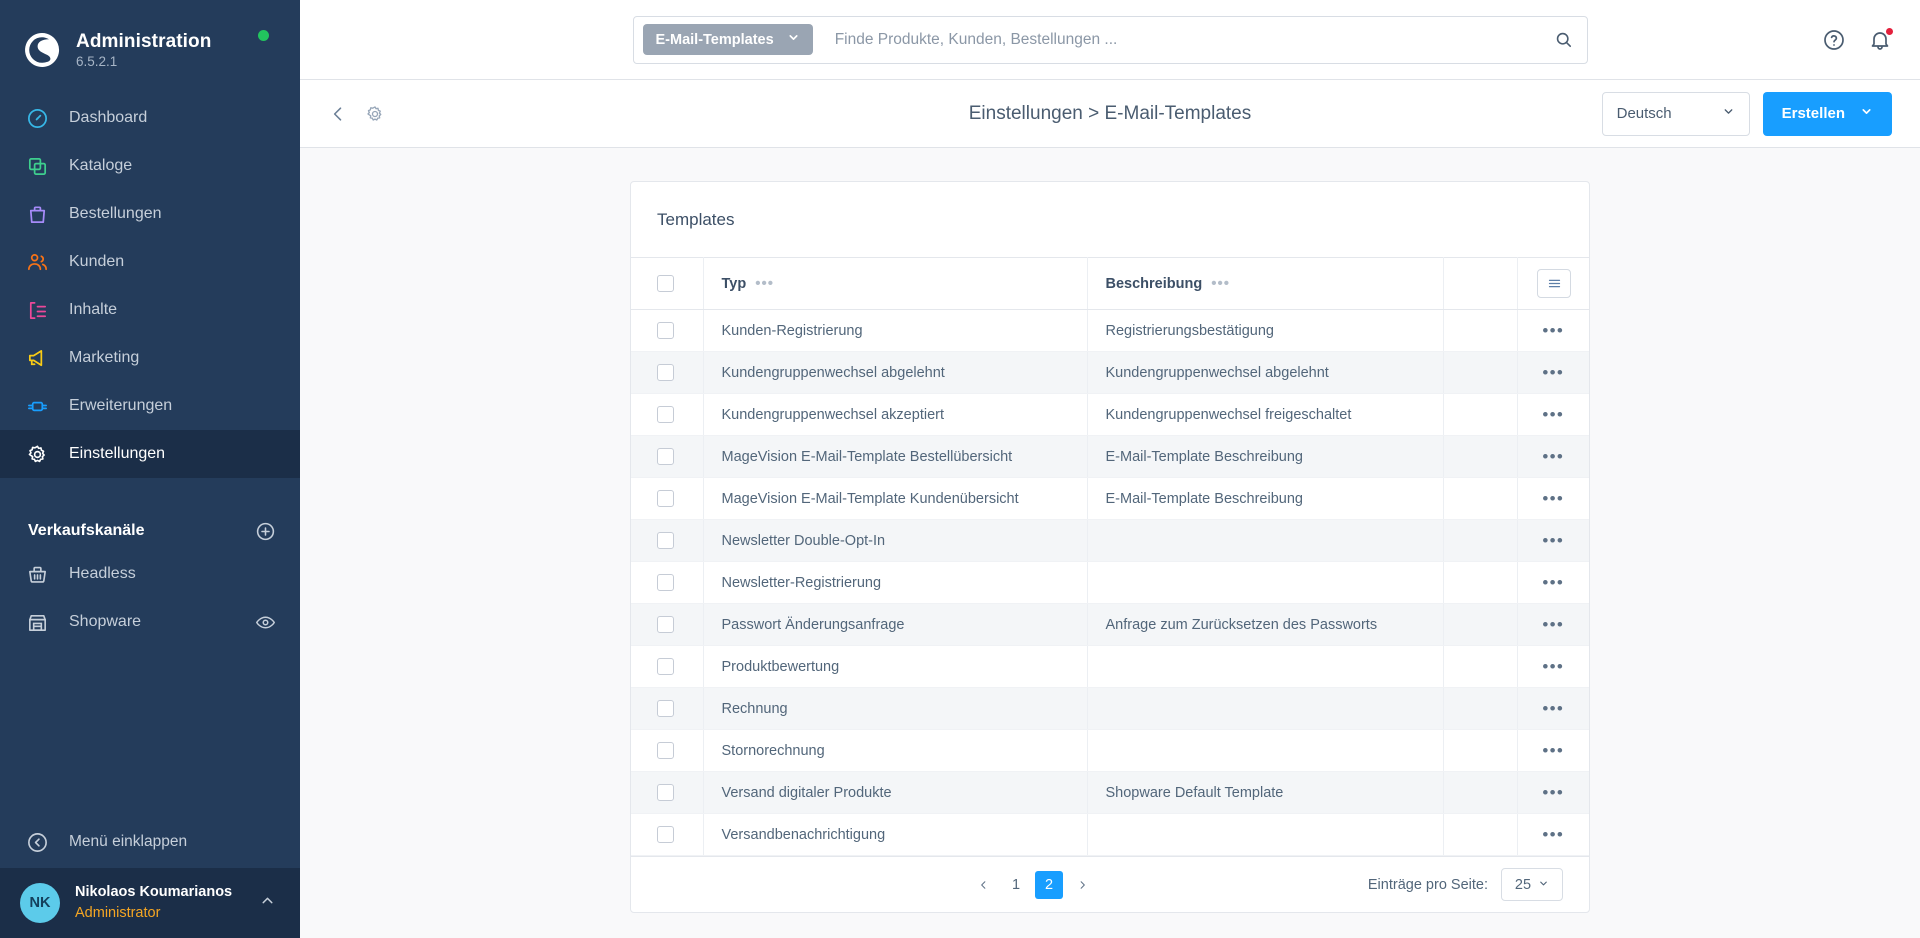  Describe the element at coordinates (1082, 885) in the screenshot. I see `pagination-next-button` at that location.